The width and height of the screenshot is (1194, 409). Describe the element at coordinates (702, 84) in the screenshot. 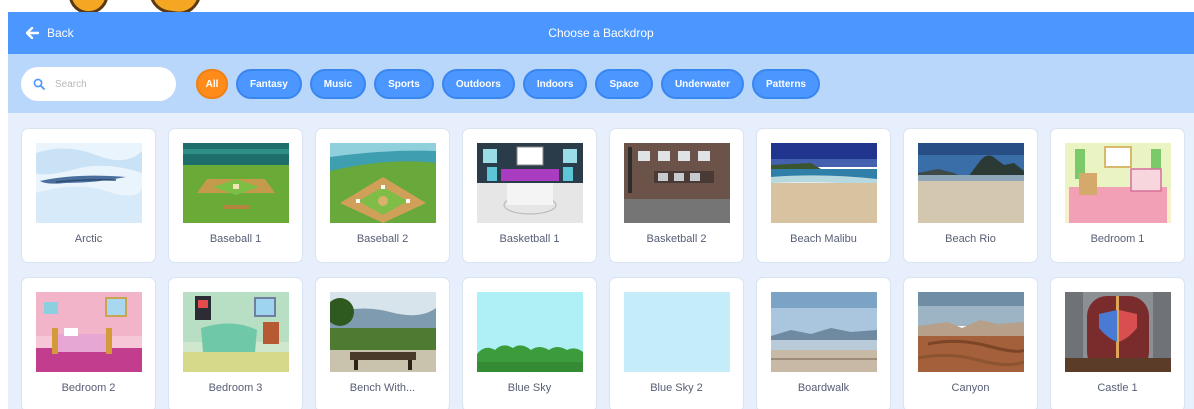

I see `filter-chip-underwater: Underwater` at that location.